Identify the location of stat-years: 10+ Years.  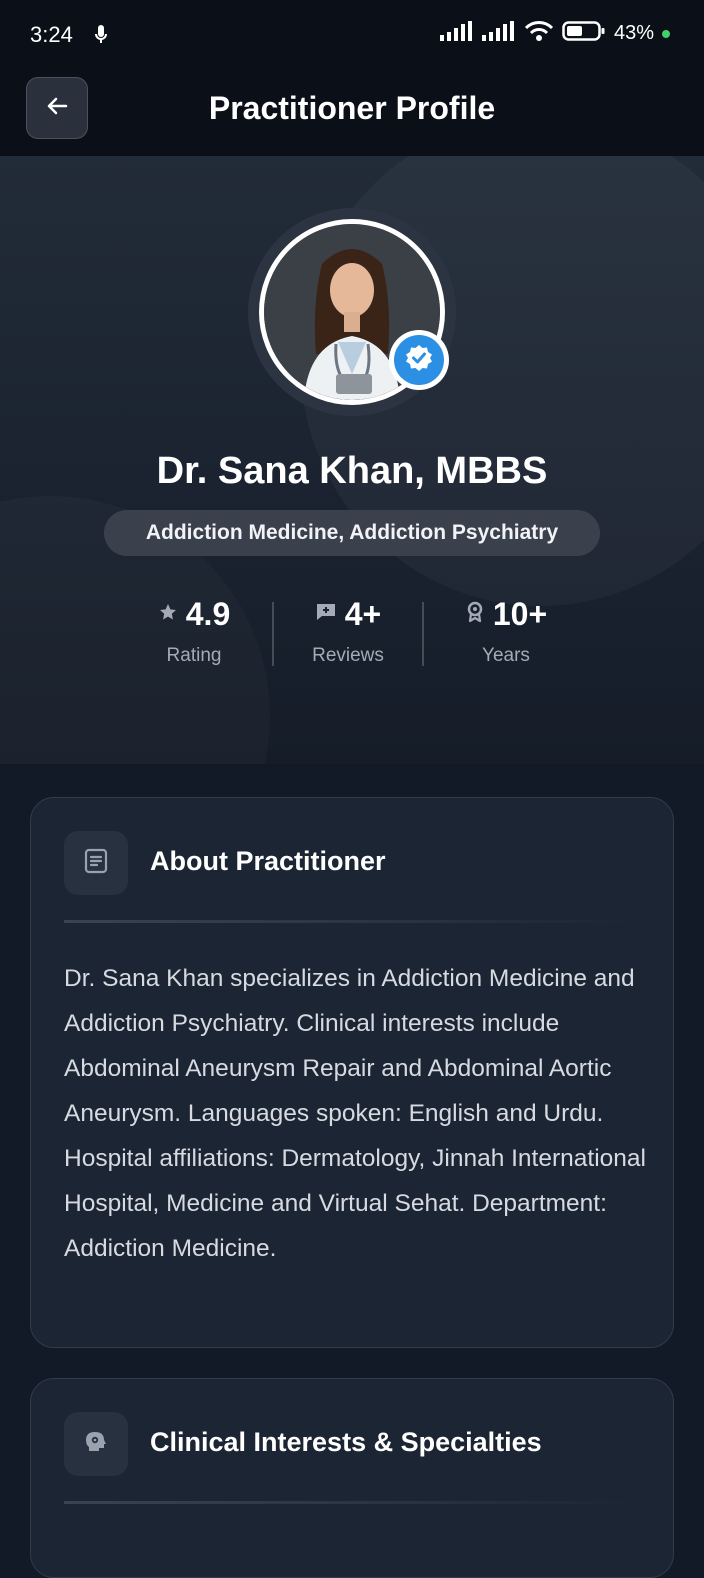
(506, 631).